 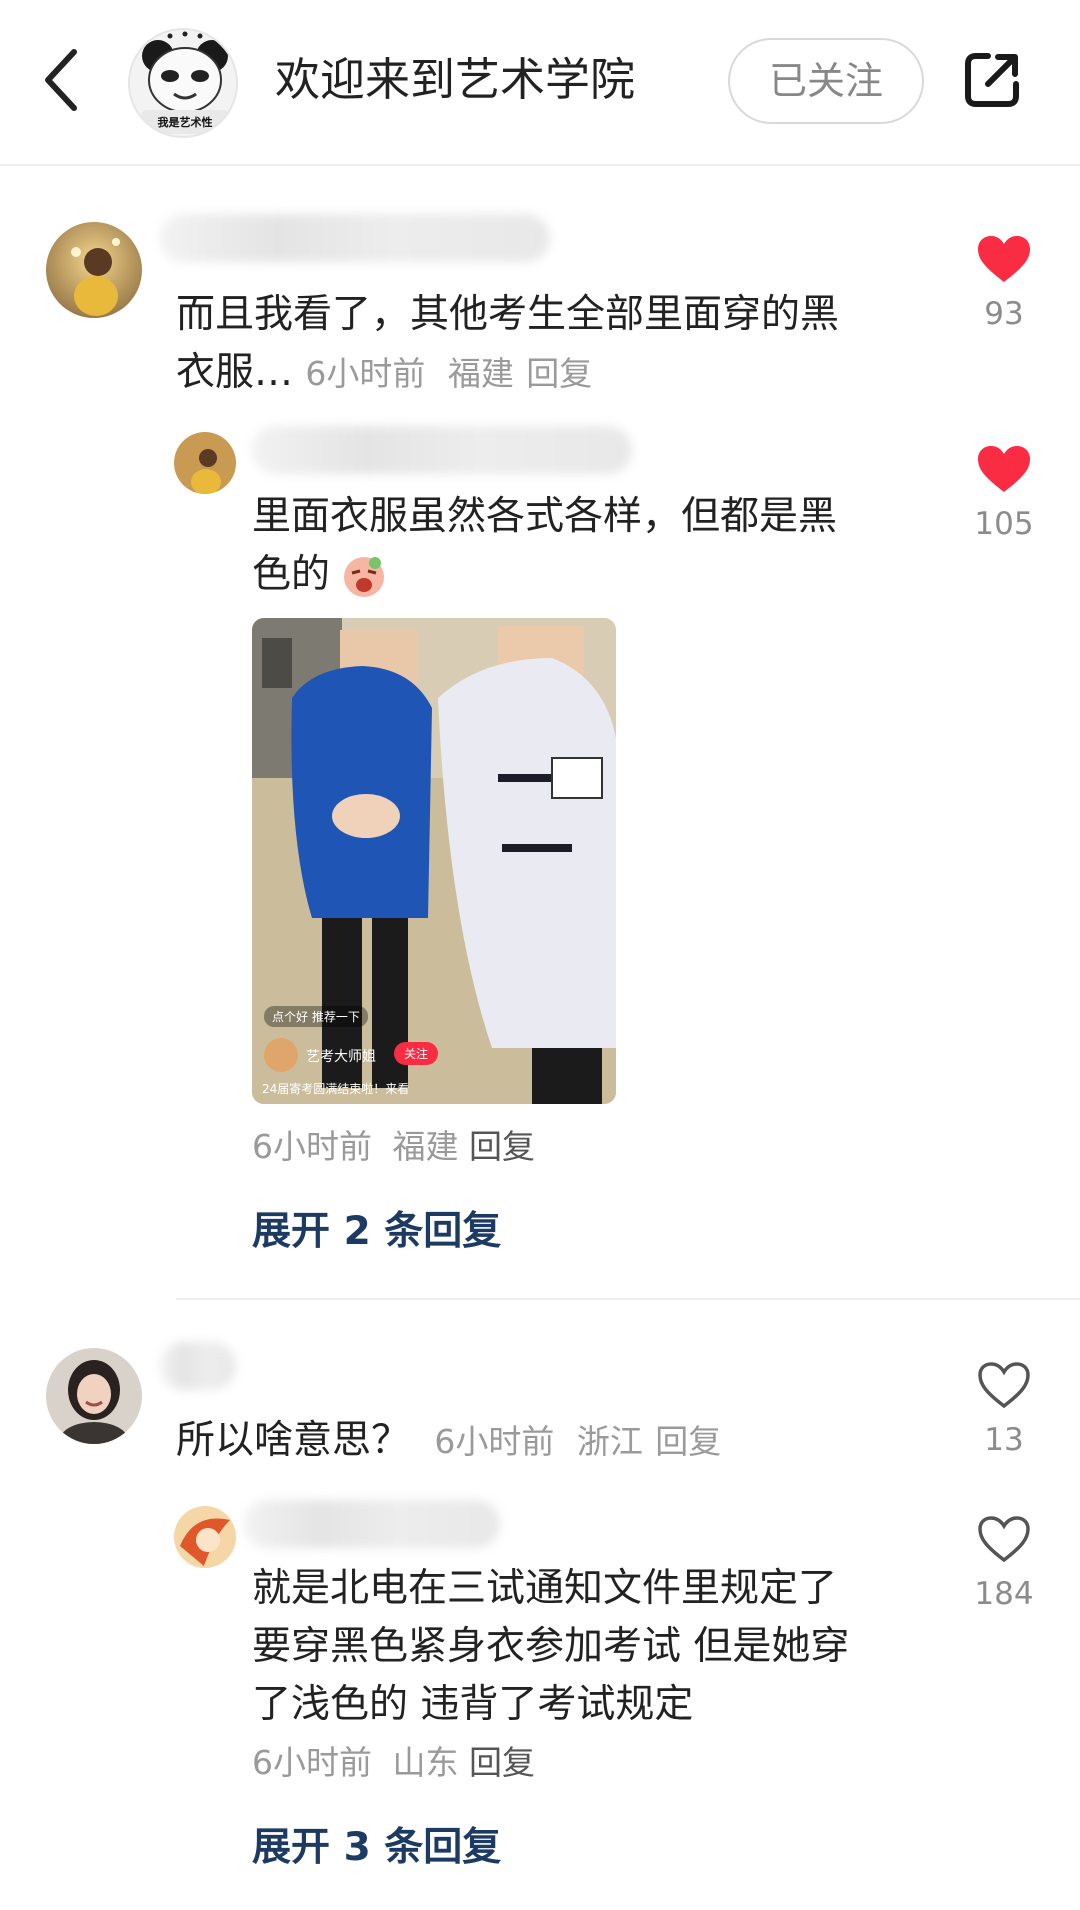 I want to click on image-follow-badge: 关注, so click(x=416, y=1053).